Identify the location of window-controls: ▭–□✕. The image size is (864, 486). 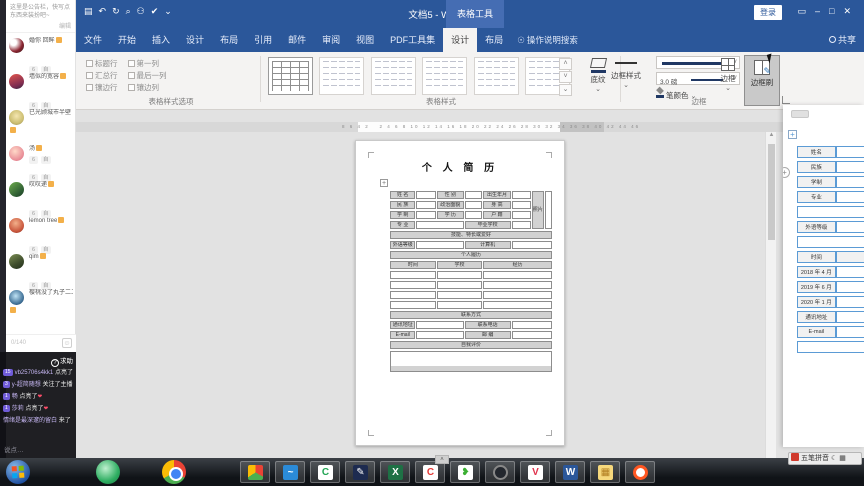
(828, 11).